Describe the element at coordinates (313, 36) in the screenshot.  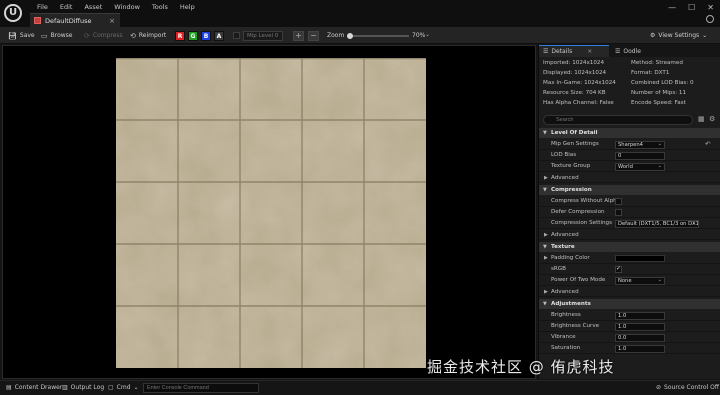
I see `mip-decrease-button: −` at that location.